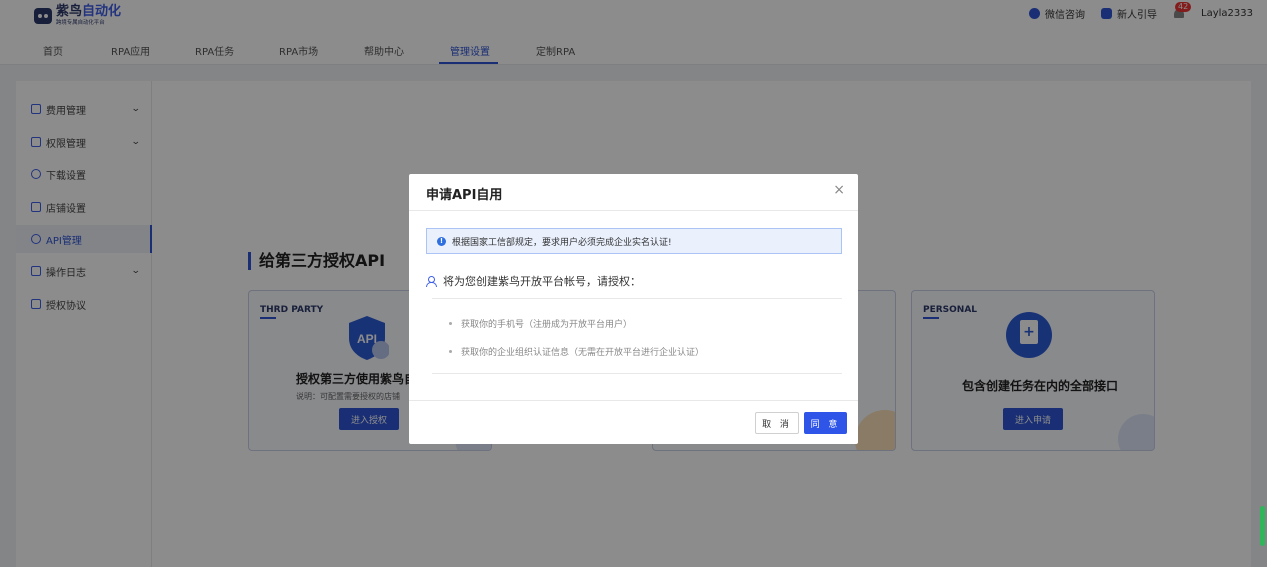  Describe the element at coordinates (777, 423) in the screenshot. I see `cancel-button: 取 消` at that location.